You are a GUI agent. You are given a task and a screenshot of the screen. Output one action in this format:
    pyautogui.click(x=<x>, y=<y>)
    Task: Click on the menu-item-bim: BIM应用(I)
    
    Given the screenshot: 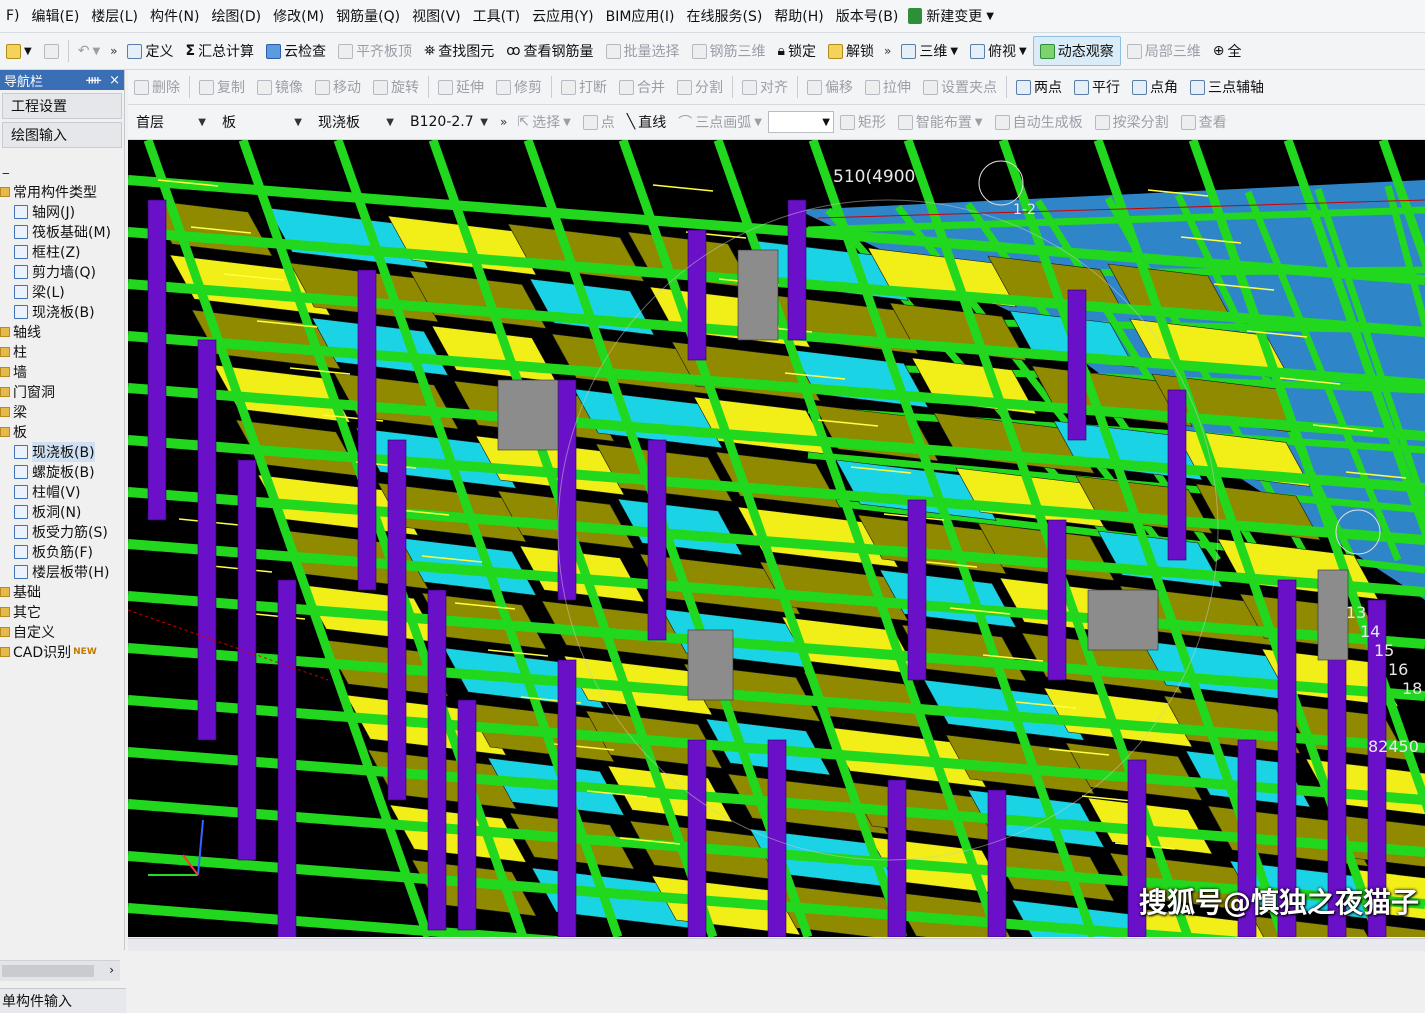 What is the action you would take?
    pyautogui.click(x=640, y=16)
    